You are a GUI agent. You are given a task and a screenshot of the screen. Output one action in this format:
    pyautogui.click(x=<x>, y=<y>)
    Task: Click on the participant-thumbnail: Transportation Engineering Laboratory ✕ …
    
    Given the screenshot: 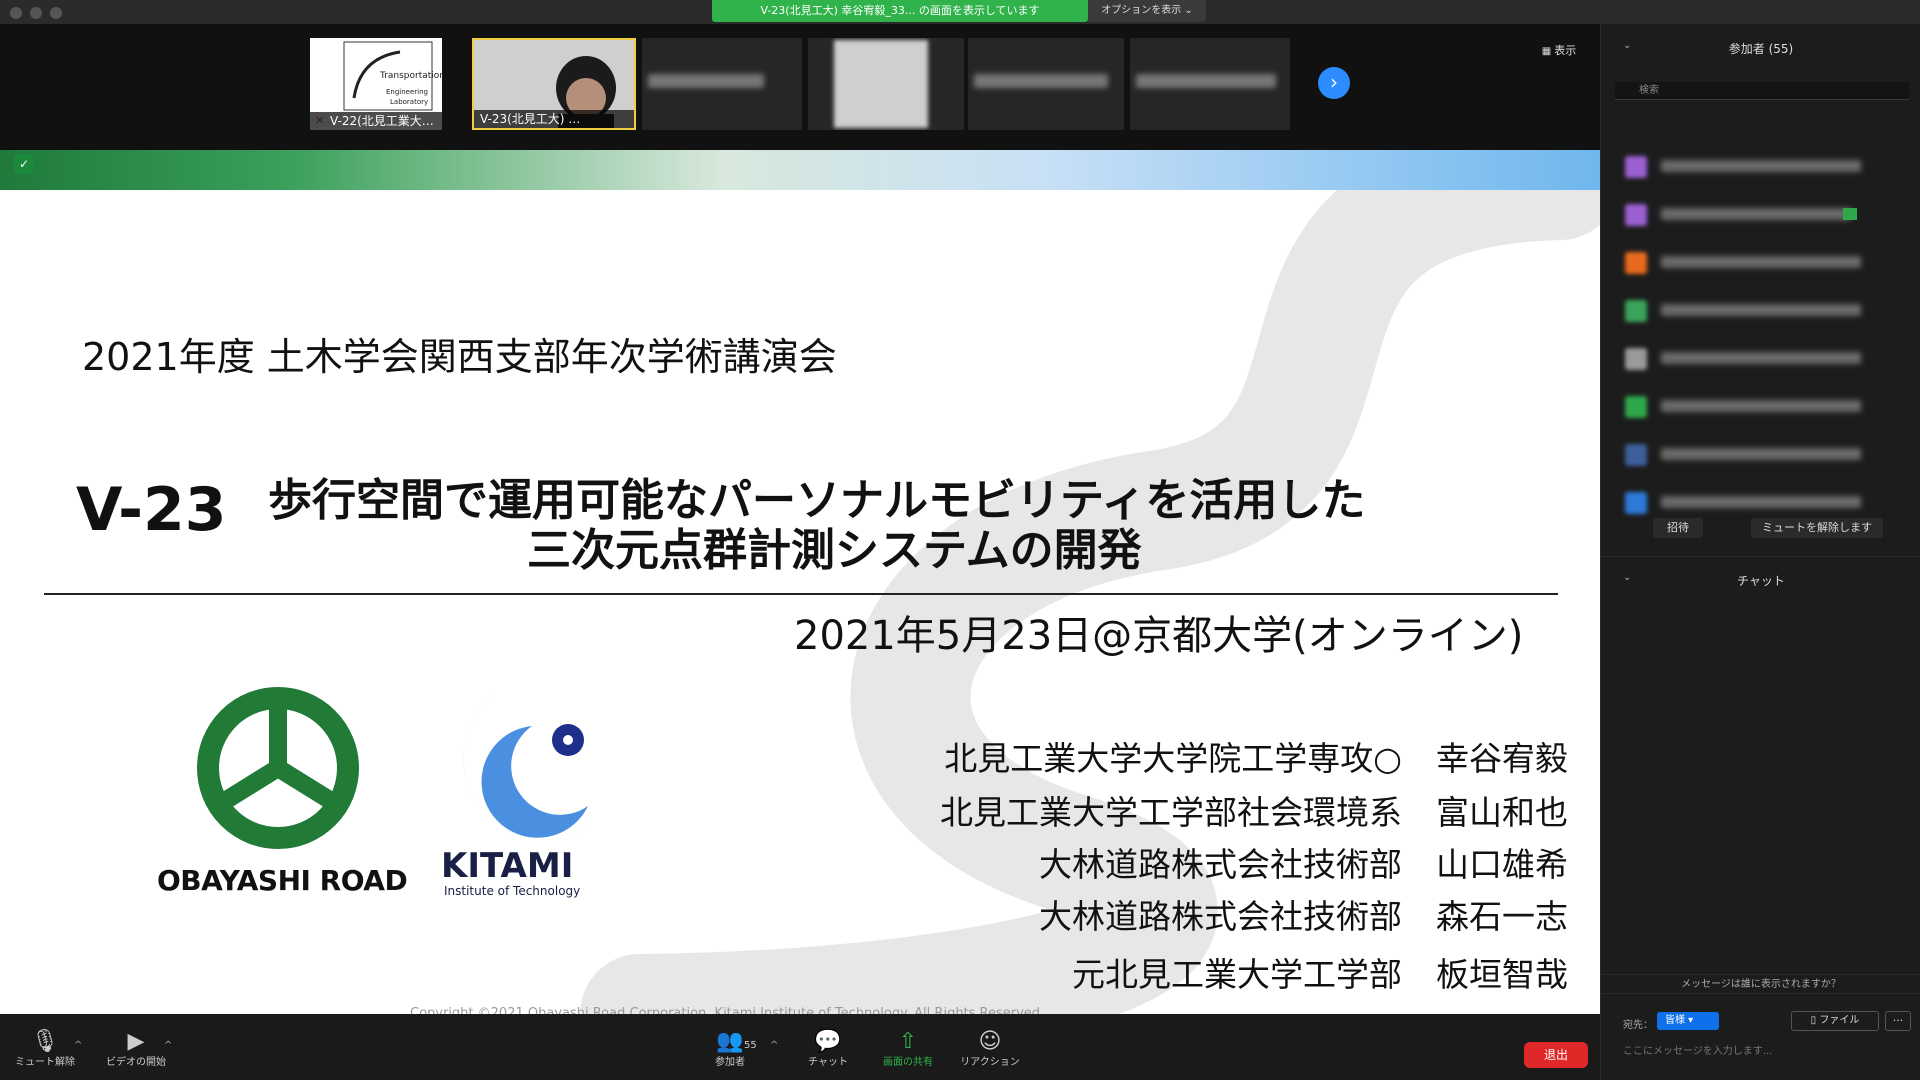 What is the action you would take?
    pyautogui.click(x=376, y=84)
    